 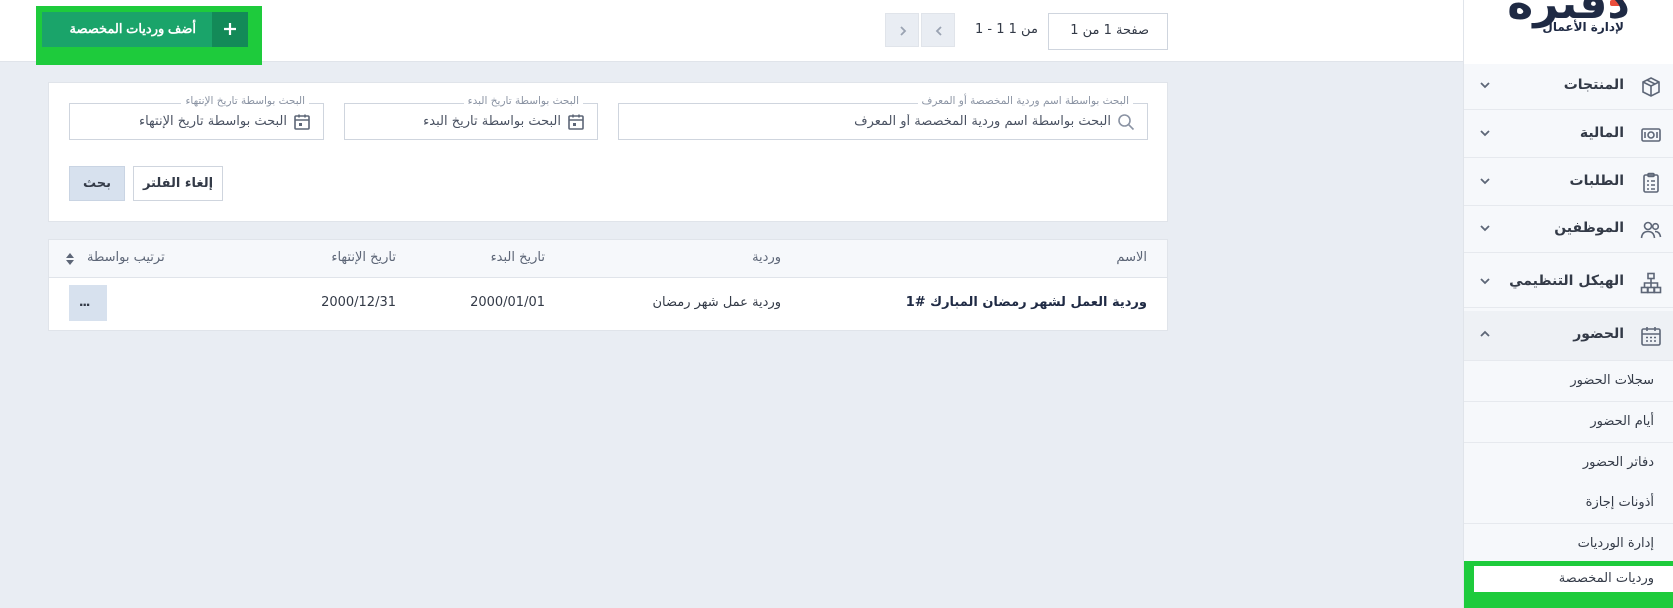 I want to click on page-select-value: صفحة 1 من 1, so click(x=1109, y=30).